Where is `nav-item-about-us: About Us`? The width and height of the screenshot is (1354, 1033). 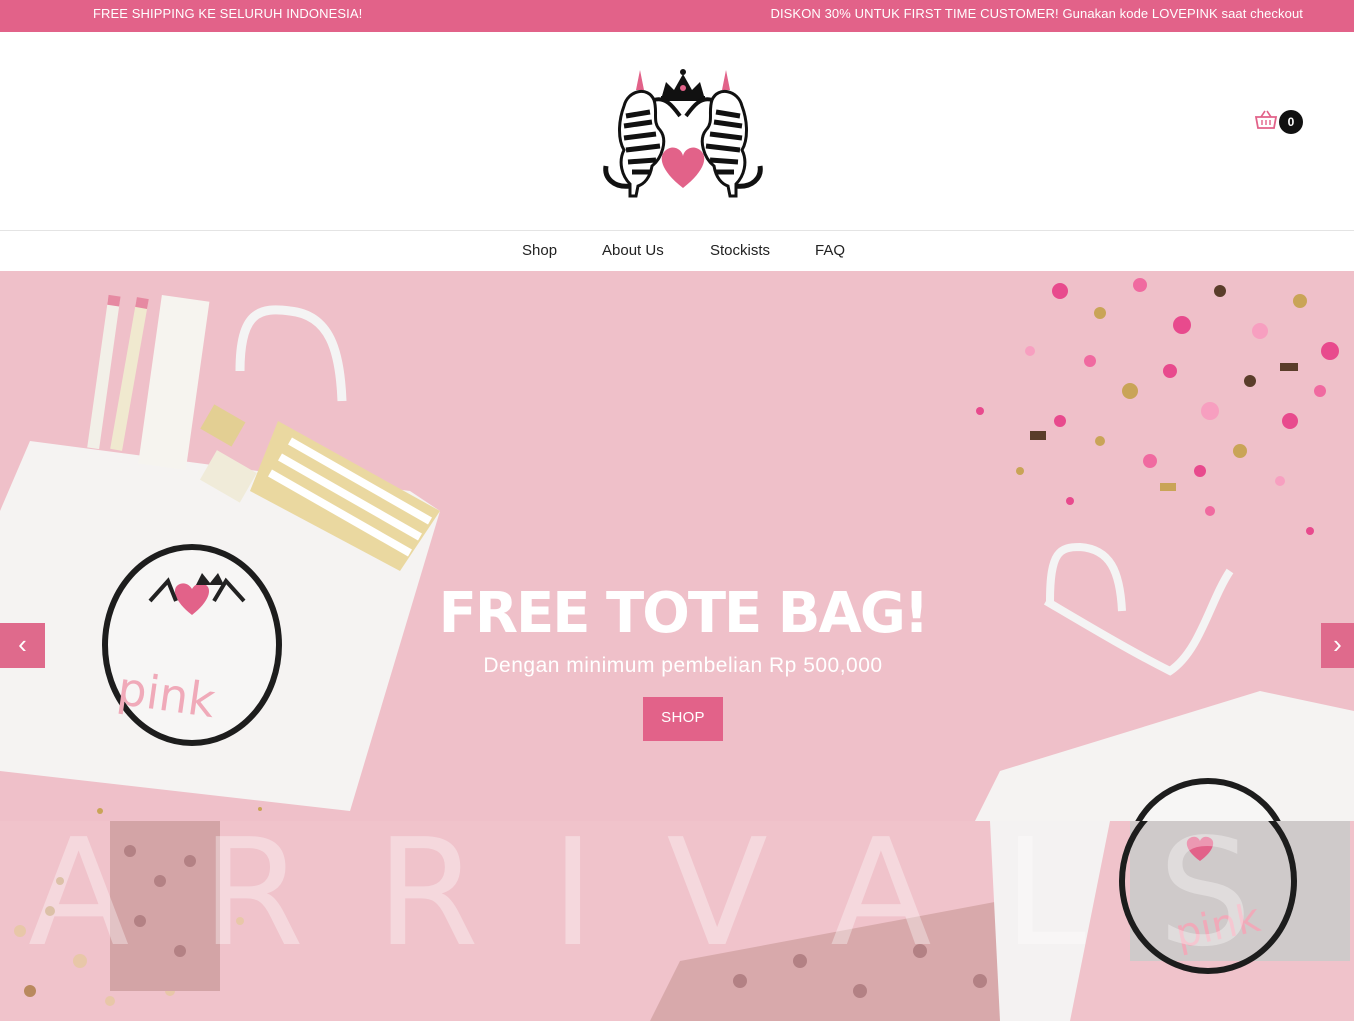 nav-item-about-us: About Us is located at coordinates (633, 250).